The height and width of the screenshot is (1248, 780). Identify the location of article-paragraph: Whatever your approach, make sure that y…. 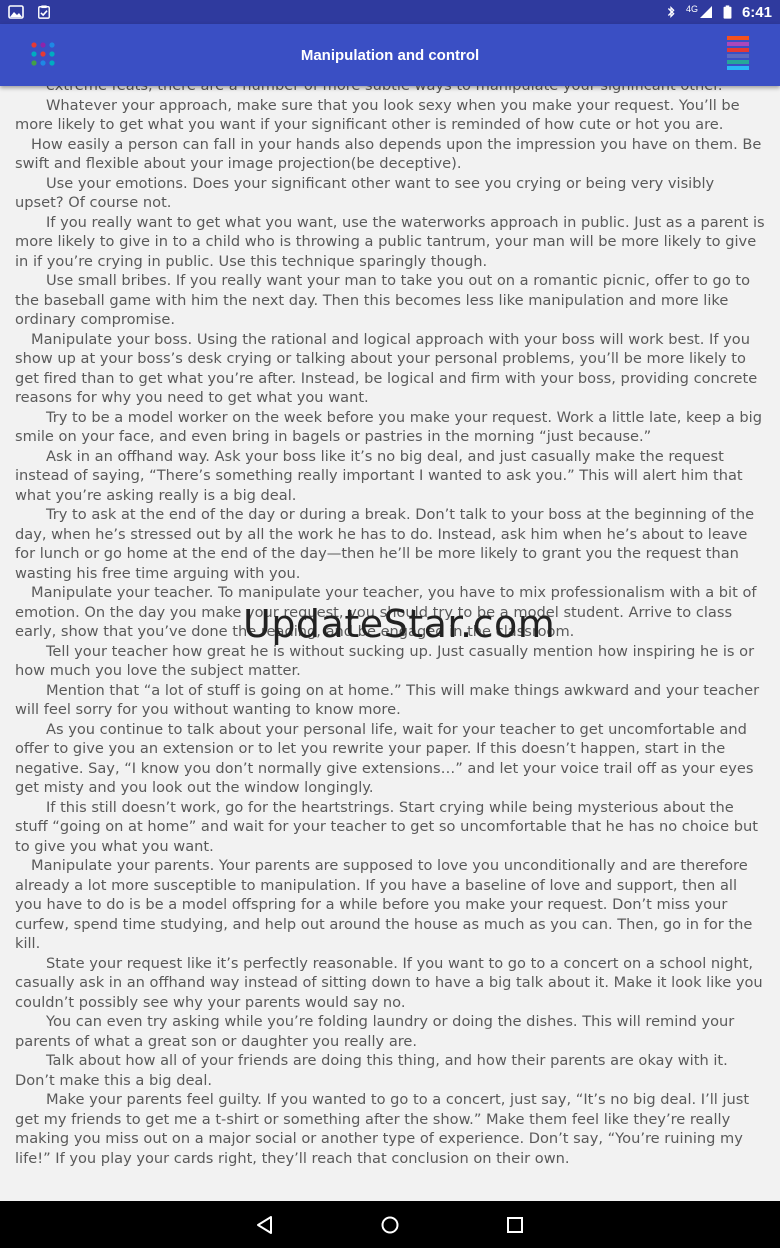
(377, 115).